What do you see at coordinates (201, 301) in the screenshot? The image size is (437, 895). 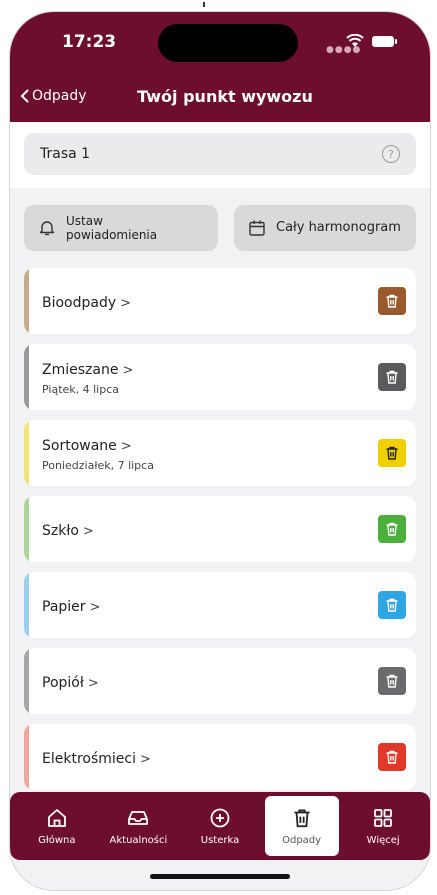 I see `waste-card-text: Bioodpady >` at bounding box center [201, 301].